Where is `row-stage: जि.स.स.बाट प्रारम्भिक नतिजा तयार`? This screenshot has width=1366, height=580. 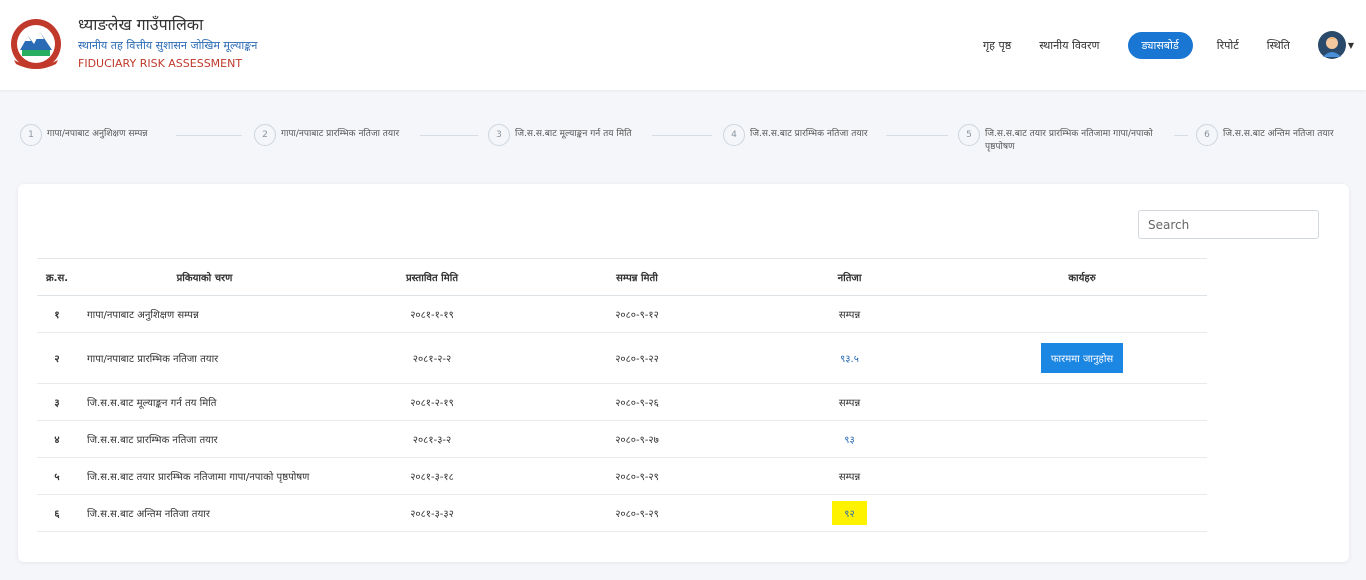 row-stage: जि.स.स.बाट प्रारम्भिक नतिजा तयार is located at coordinates (204, 439).